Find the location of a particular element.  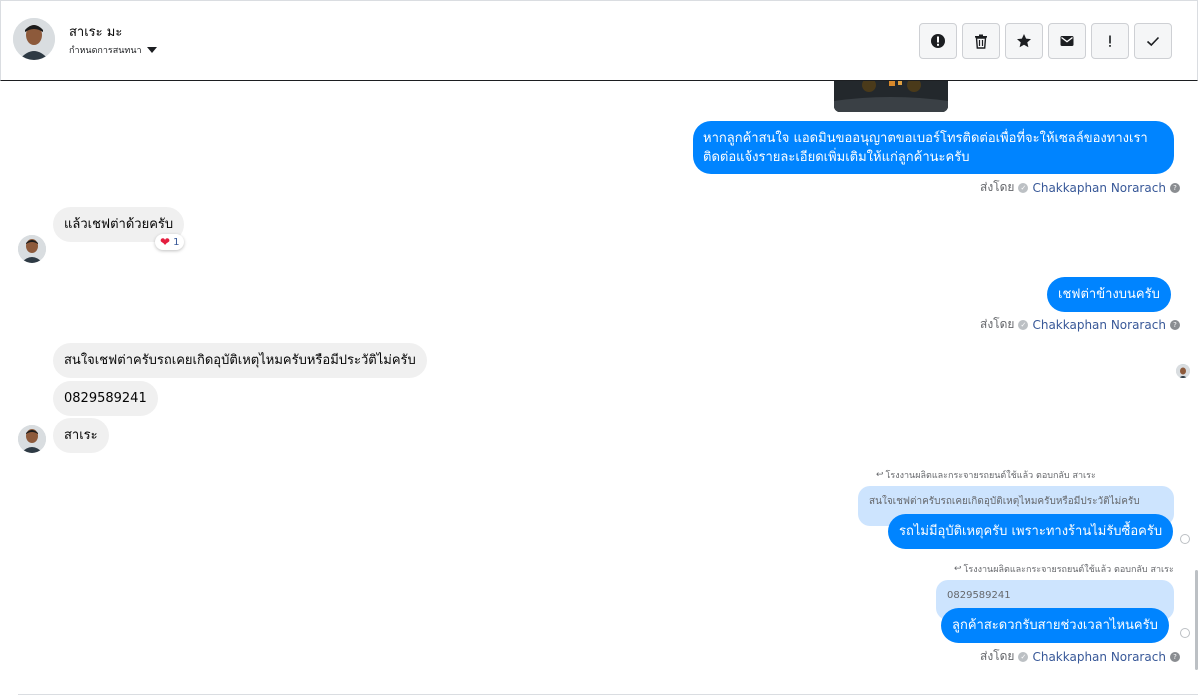

report-spam-button is located at coordinates (938, 41).